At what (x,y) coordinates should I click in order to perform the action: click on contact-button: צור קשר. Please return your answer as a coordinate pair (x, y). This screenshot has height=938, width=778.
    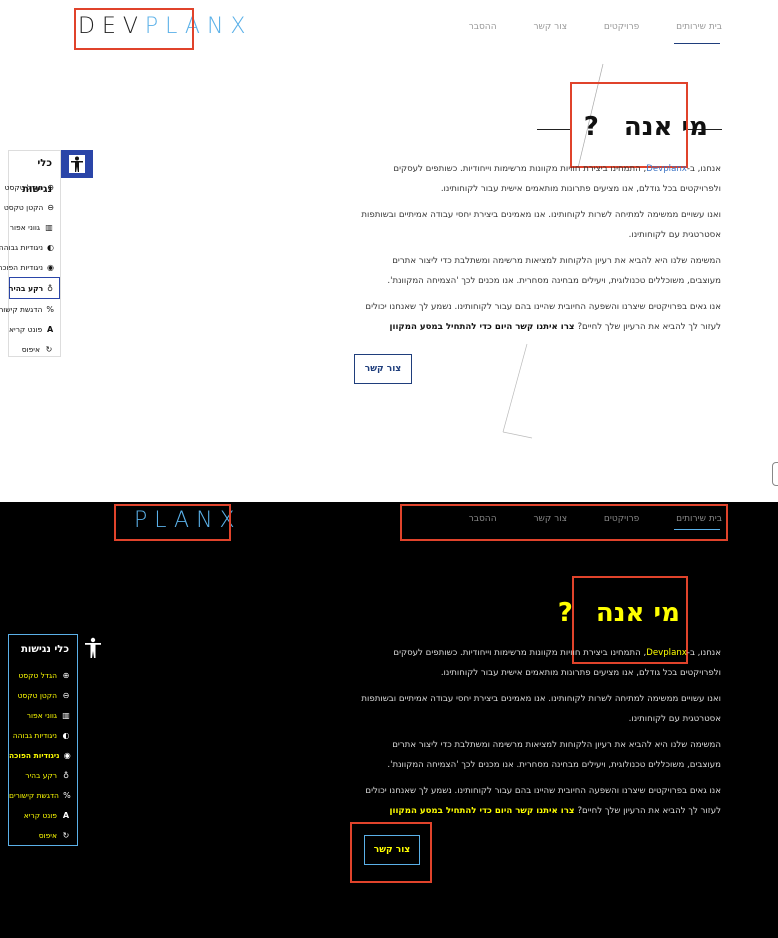
    Looking at the image, I should click on (383, 369).